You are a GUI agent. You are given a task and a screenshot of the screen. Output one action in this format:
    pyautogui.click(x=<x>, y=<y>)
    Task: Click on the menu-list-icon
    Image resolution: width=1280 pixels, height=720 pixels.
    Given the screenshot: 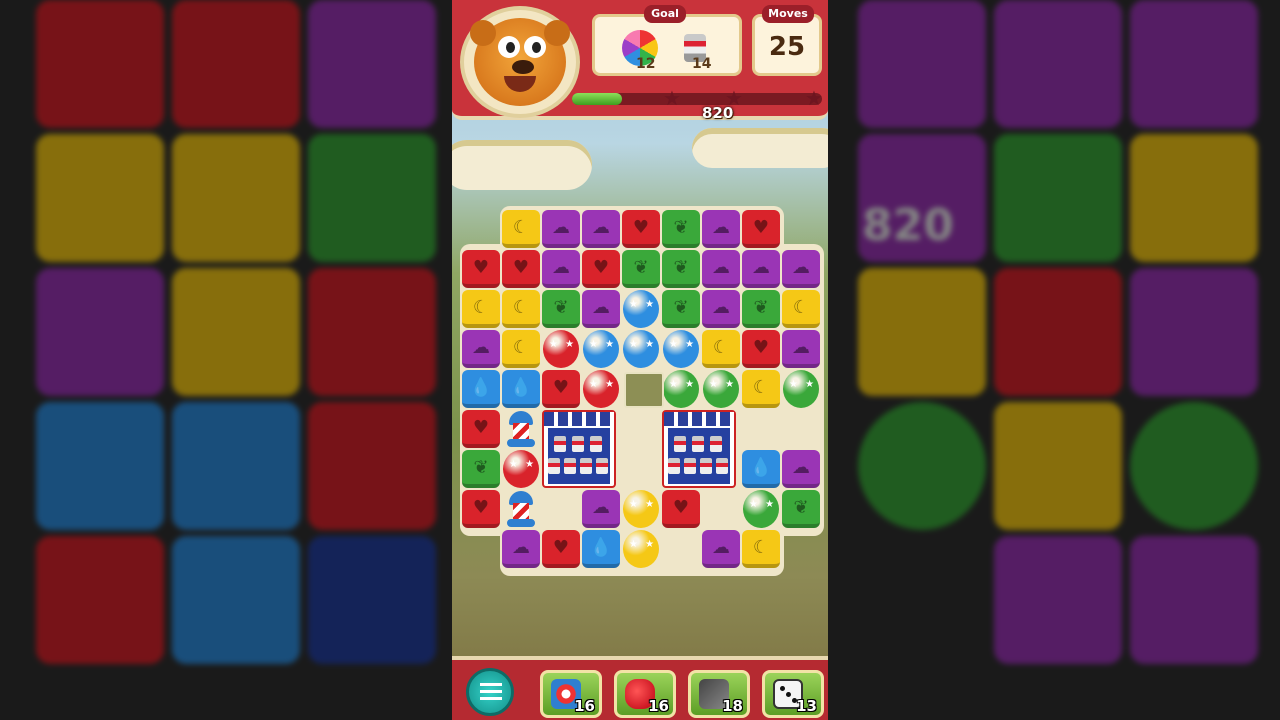 What is the action you would take?
    pyautogui.click(x=491, y=692)
    